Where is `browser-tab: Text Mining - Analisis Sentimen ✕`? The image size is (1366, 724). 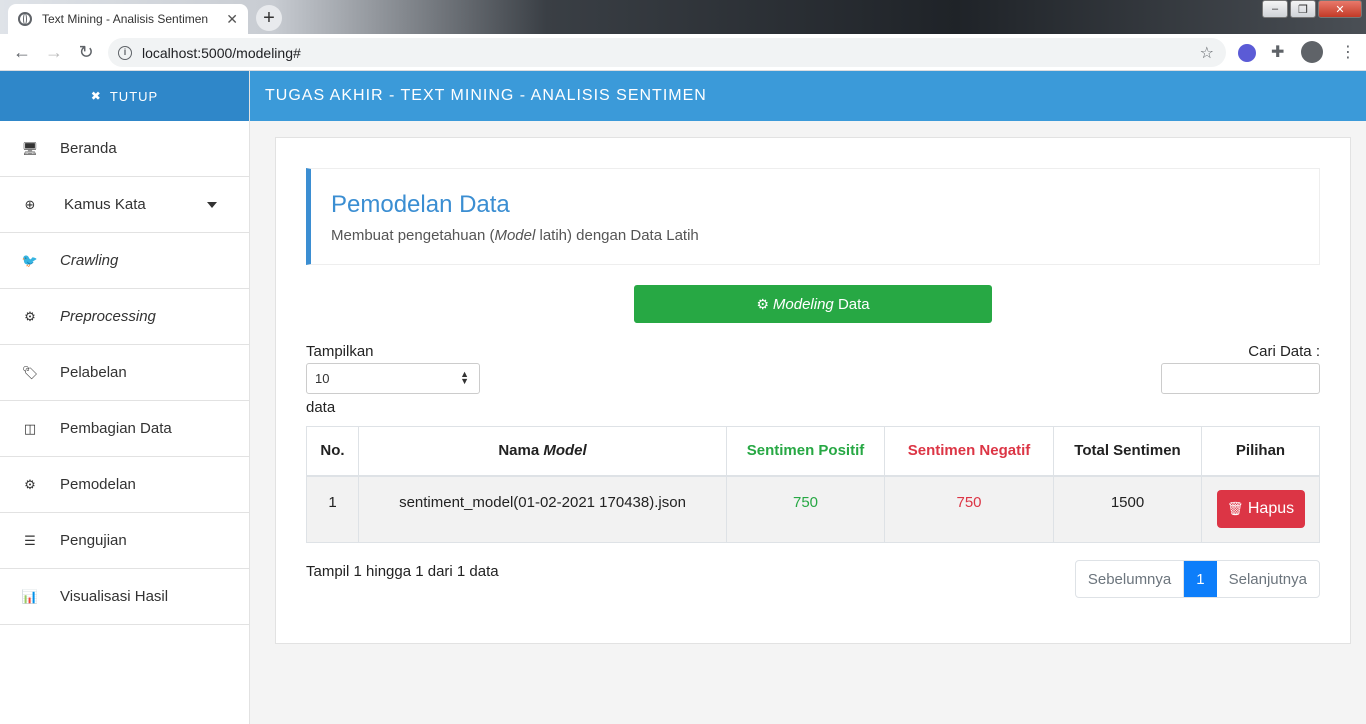 browser-tab: Text Mining - Analisis Sentimen ✕ is located at coordinates (128, 19).